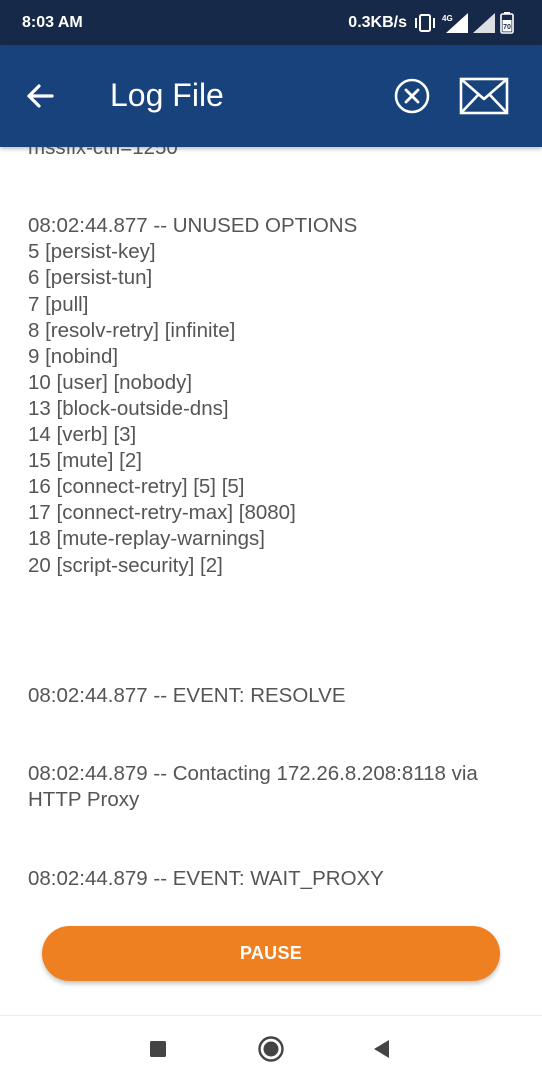 The image size is (542, 1081). I want to click on home-button, so click(271, 1049).